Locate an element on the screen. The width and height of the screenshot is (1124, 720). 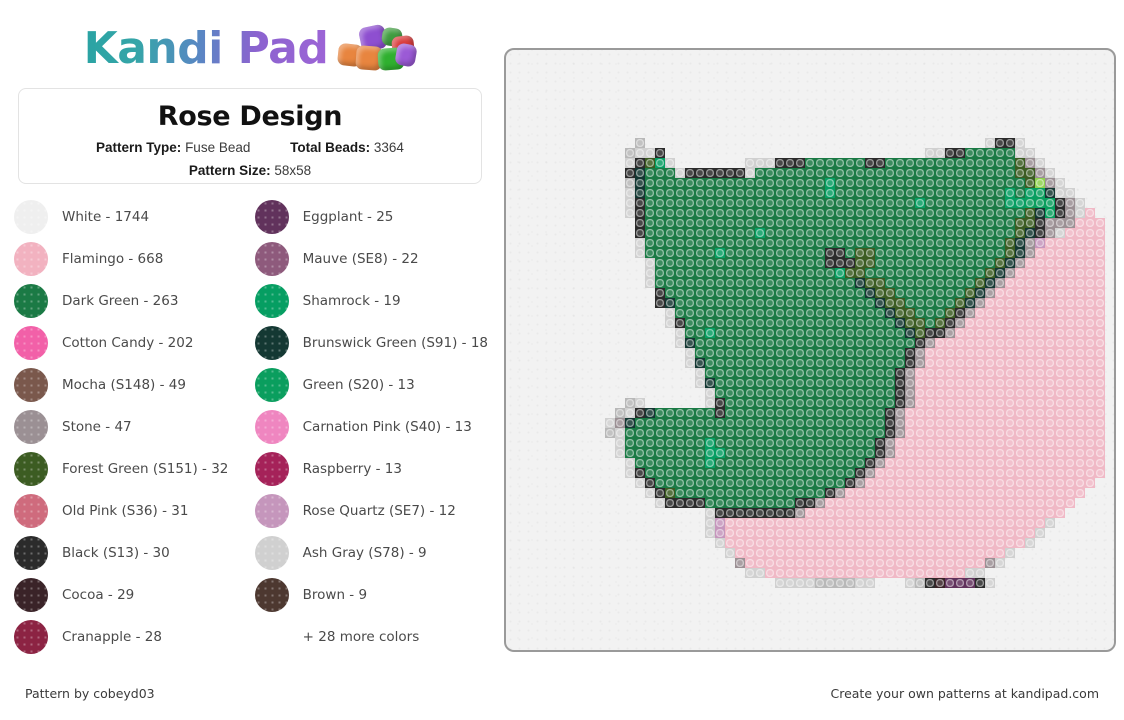
legend-item: Brunswick Green (S91) - 18 is located at coordinates (371, 343).